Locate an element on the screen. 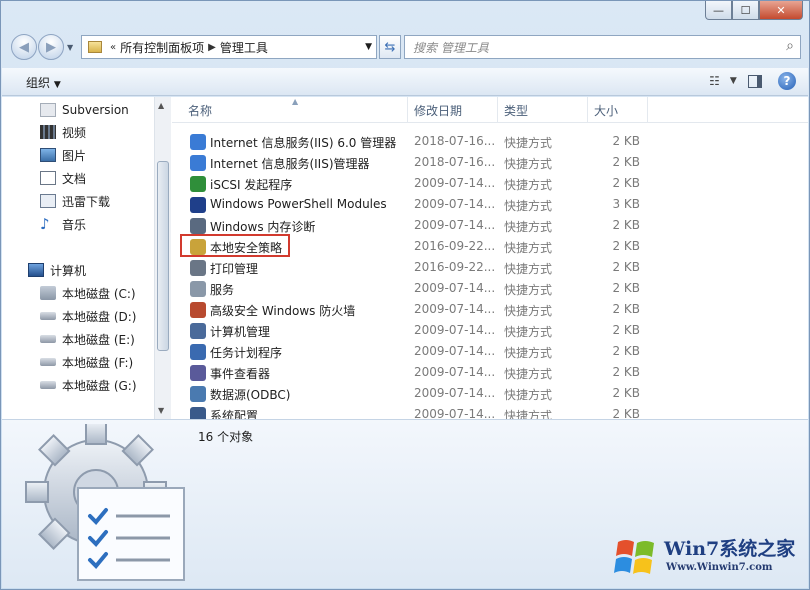 The width and height of the screenshot is (810, 590). file-row: 任务计划程序 2009-07-14... 快捷方式 2 KB is located at coordinates (490, 351).